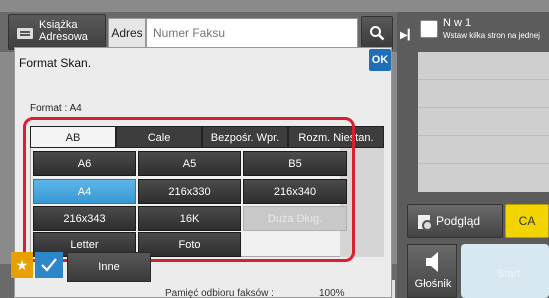 The width and height of the screenshot is (549, 298). I want to click on size-216x343-button: 216x343, so click(84, 218).